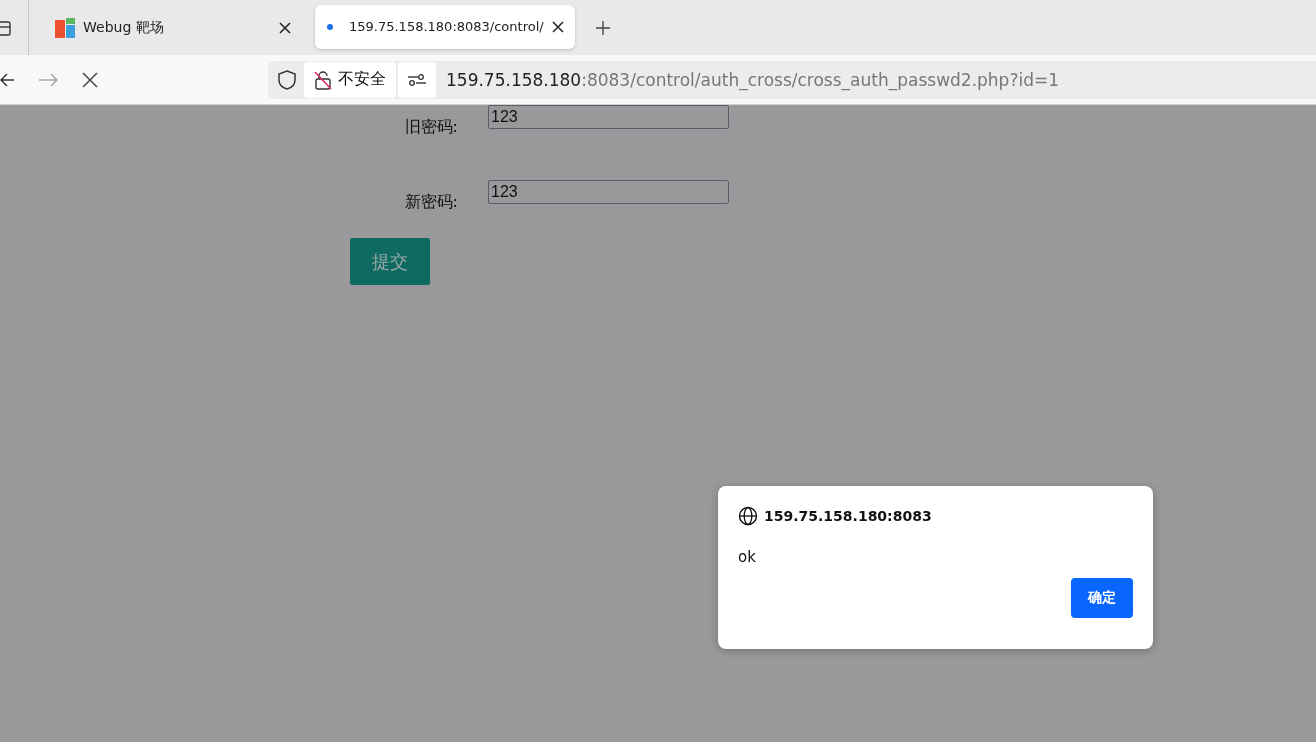  Describe the element at coordinates (603, 27) in the screenshot. I see `new-tab-icon` at that location.